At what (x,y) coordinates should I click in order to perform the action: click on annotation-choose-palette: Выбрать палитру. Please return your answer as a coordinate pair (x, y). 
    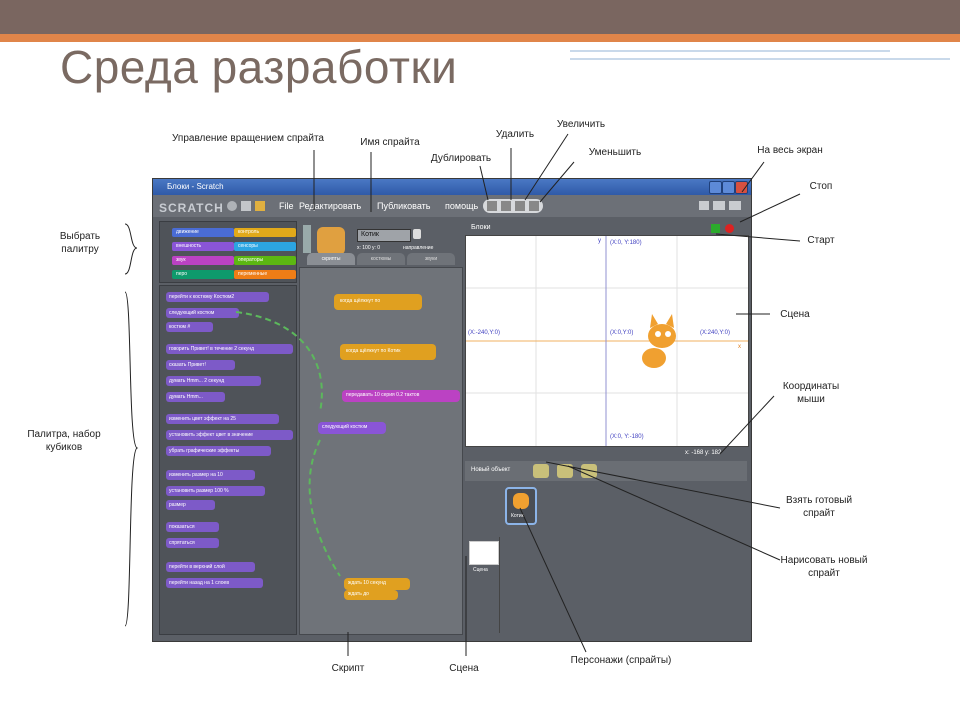
    Looking at the image, I should click on (80, 243).